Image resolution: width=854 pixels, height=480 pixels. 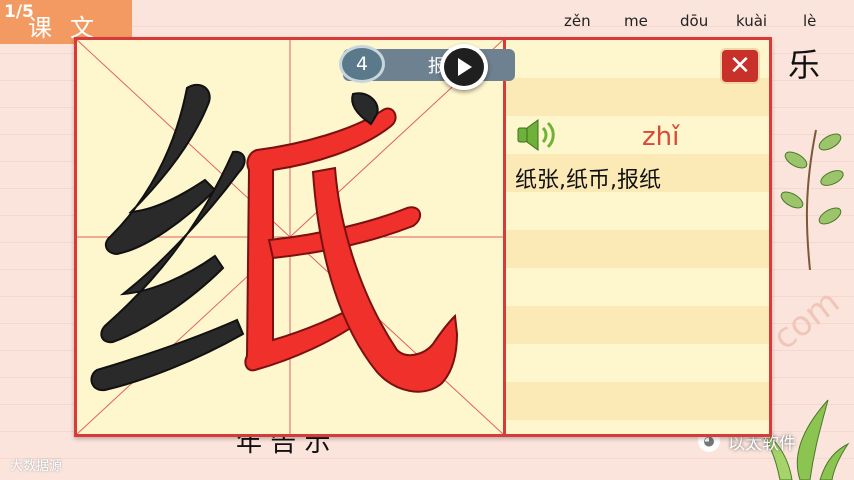 I want to click on play-button, so click(x=464, y=67).